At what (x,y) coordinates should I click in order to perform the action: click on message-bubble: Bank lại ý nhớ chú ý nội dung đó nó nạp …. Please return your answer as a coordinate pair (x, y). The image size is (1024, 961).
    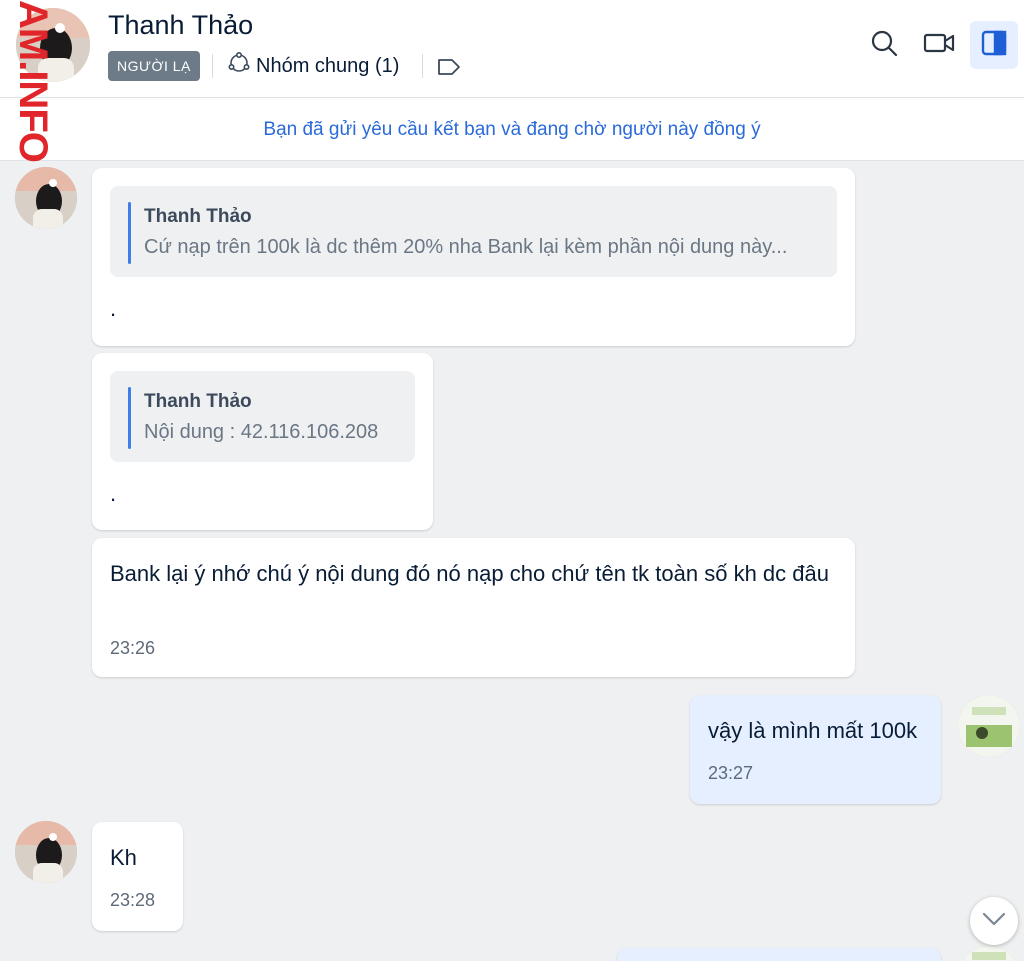
    Looking at the image, I should click on (473, 607).